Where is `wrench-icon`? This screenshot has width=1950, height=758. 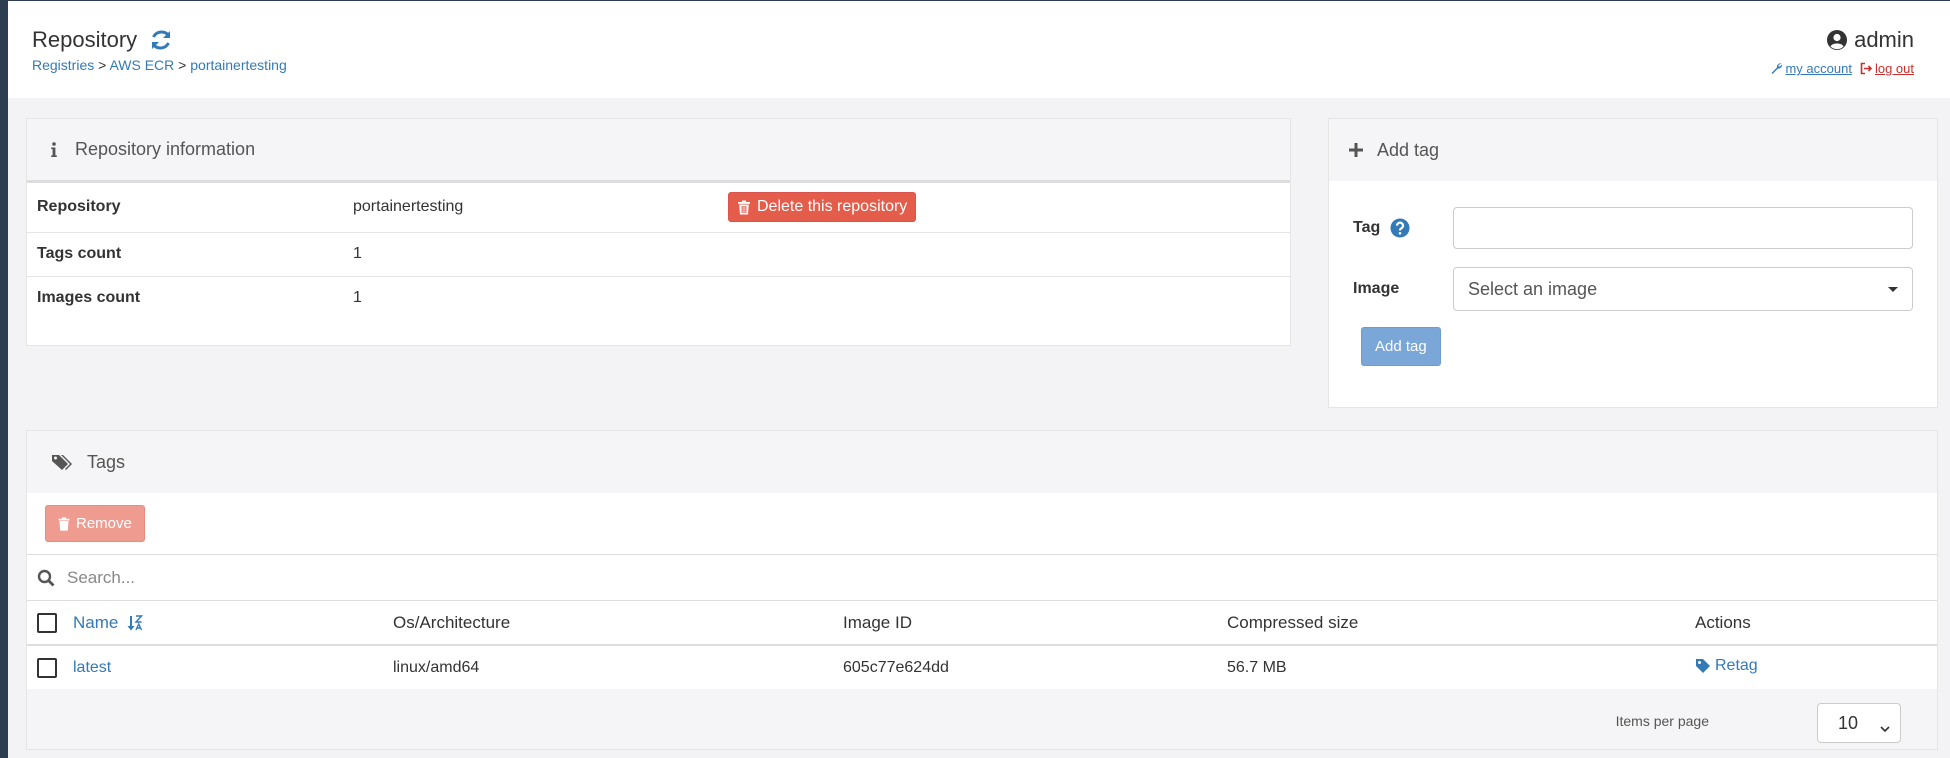 wrench-icon is located at coordinates (1776, 68).